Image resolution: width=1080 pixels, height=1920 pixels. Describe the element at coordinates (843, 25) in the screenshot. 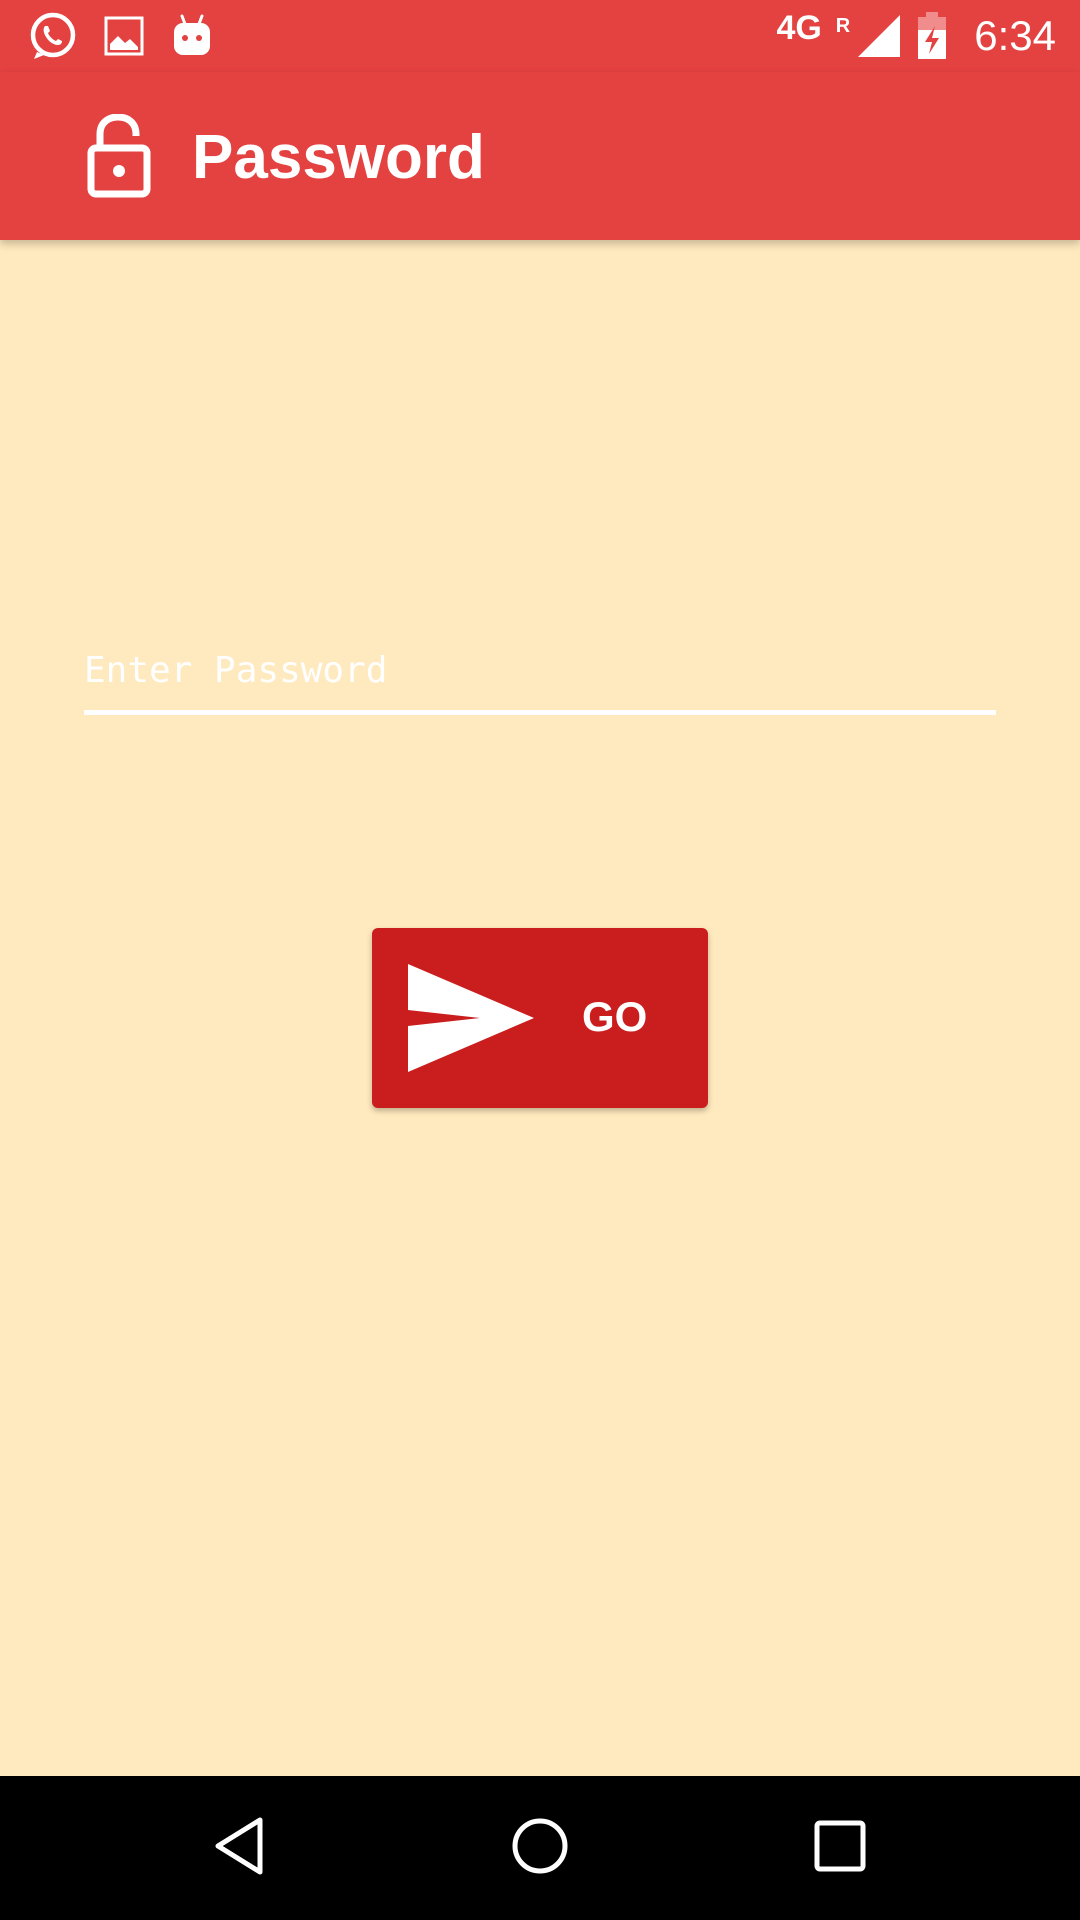

I see `roaming-indicator: R` at that location.